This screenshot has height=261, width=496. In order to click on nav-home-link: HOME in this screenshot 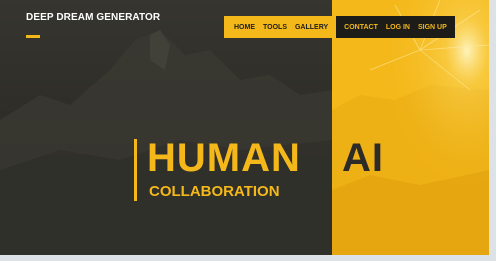, I will do `click(244, 27)`.